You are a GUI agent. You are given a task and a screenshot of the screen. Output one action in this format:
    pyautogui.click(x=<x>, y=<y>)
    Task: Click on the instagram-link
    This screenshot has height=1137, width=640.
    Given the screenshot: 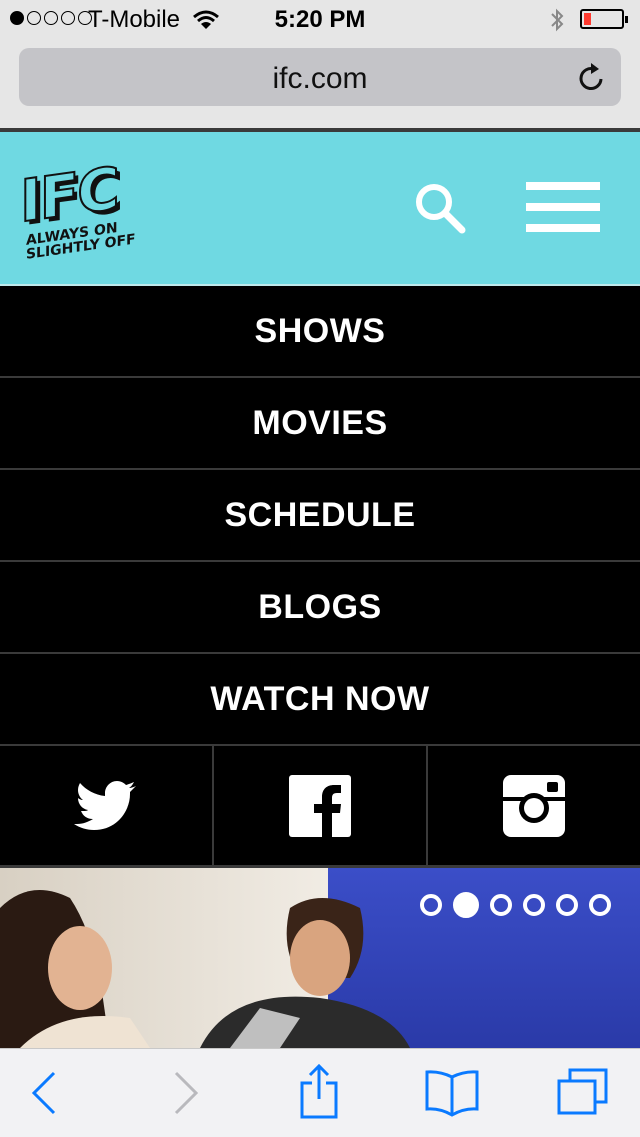 What is the action you would take?
    pyautogui.click(x=534, y=805)
    